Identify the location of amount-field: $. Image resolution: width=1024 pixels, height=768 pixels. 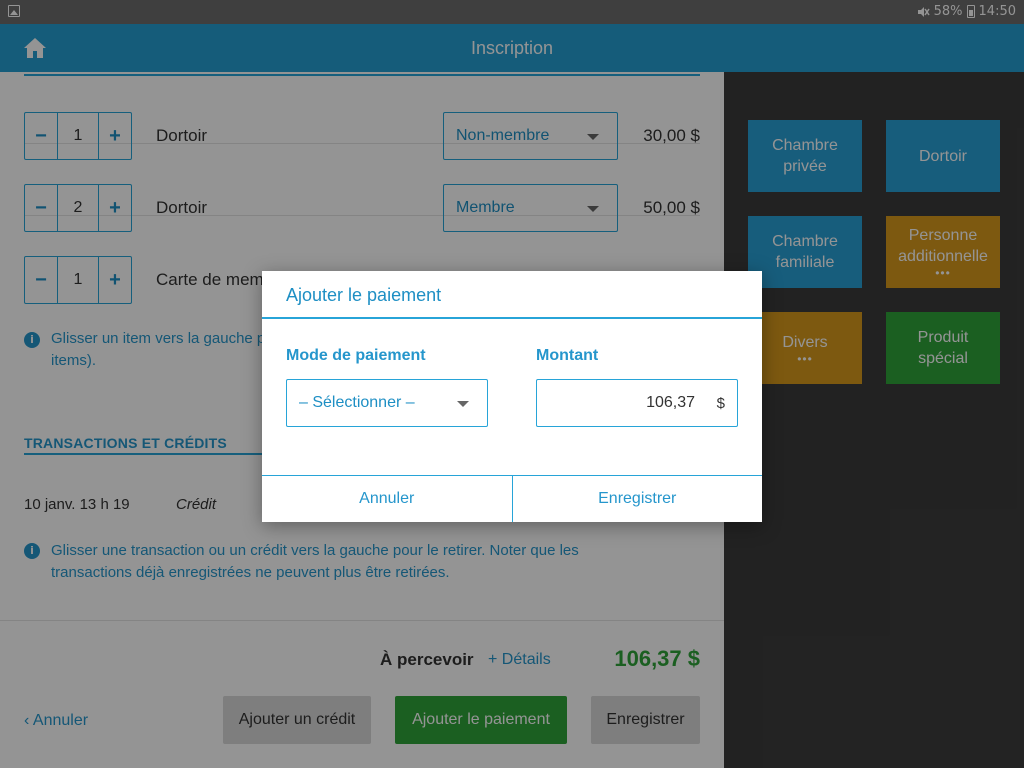
(637, 403).